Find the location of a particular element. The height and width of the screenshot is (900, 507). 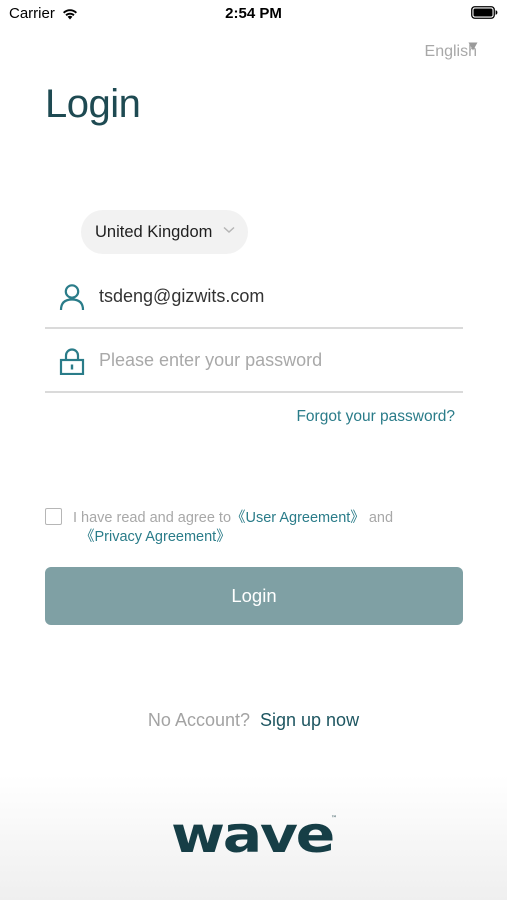

battery-icon is located at coordinates (484, 12).